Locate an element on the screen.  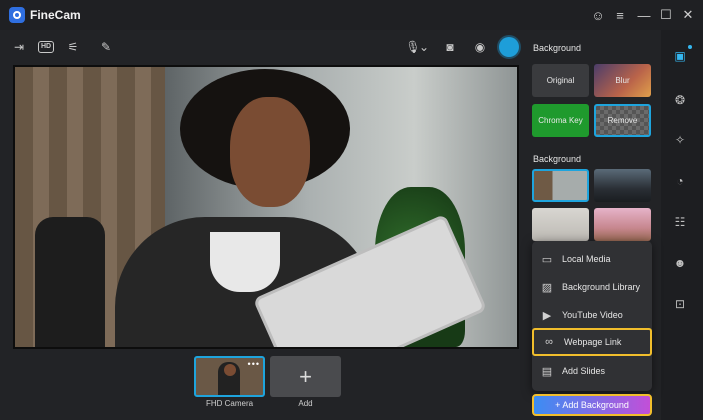
mode-blur: Blur is located at coordinates (622, 80).